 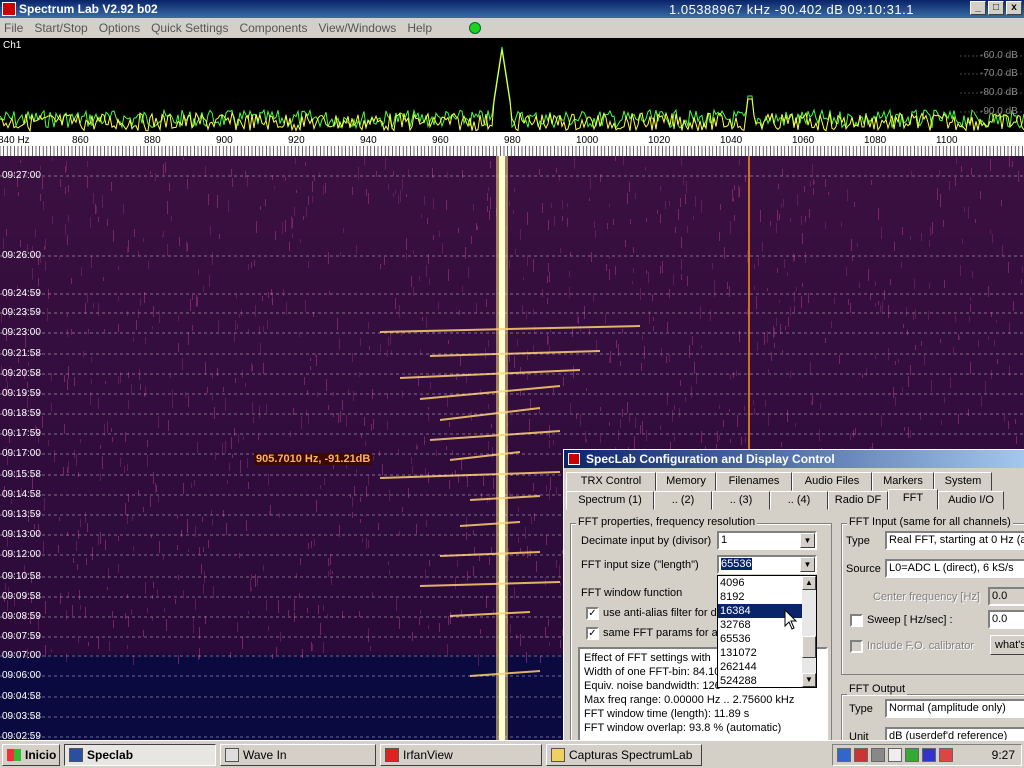 I want to click on spectrum-display: Ch1 -60.0 dB -70.0 dB -80.0 dB -90.0 dB, so click(x=512, y=85).